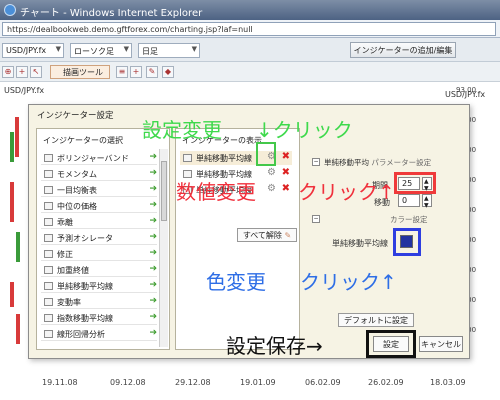 Image resolution: width=500 pixels, height=400 pixels. What do you see at coordinates (427, 201) in the screenshot?
I see `shift-stepper: ▲ ▼` at bounding box center [427, 201].